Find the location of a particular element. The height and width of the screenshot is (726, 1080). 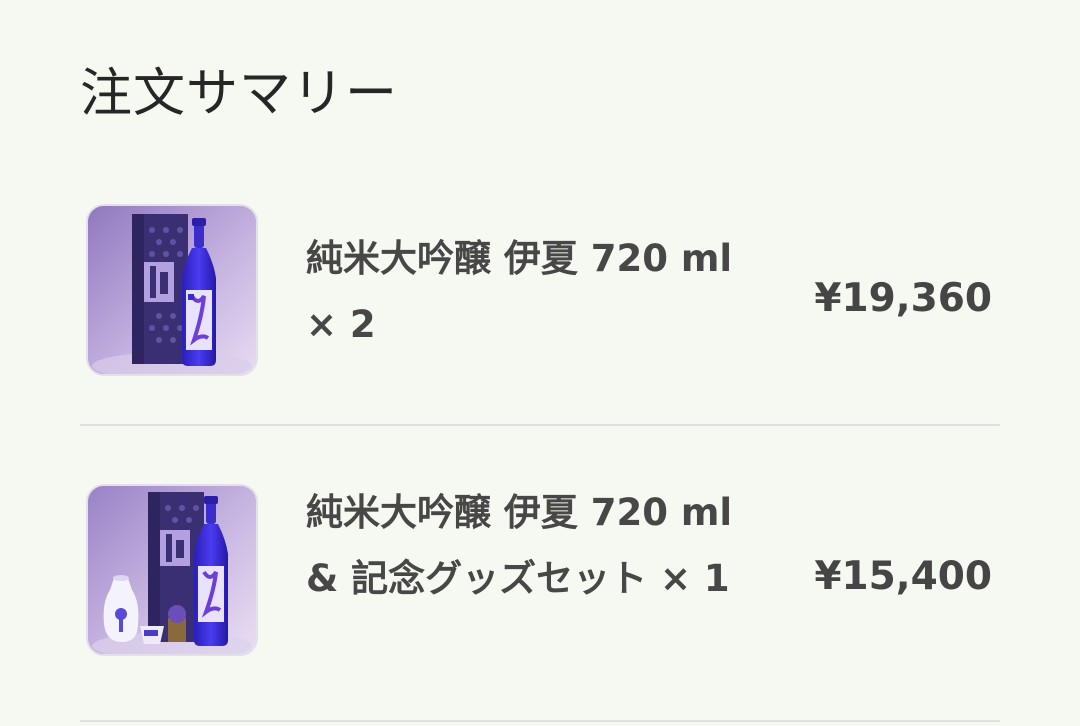

sake-bottle-with-box-icon is located at coordinates (172, 290).